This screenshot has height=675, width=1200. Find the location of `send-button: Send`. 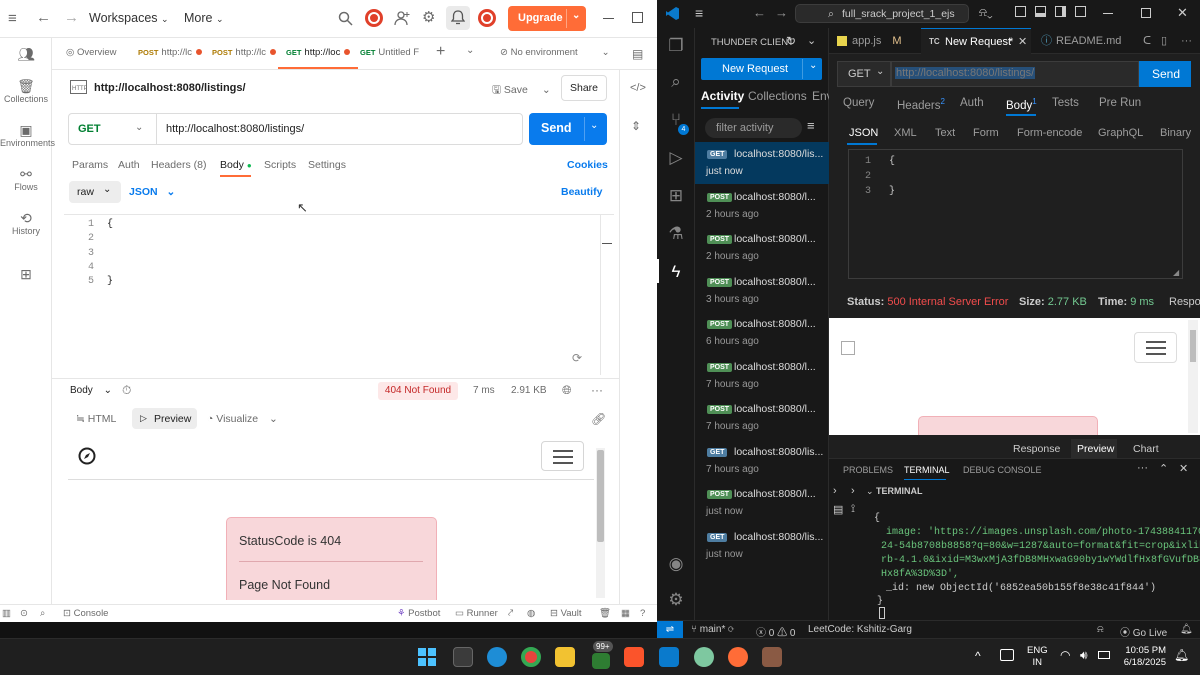

send-button: Send is located at coordinates (1165, 74).